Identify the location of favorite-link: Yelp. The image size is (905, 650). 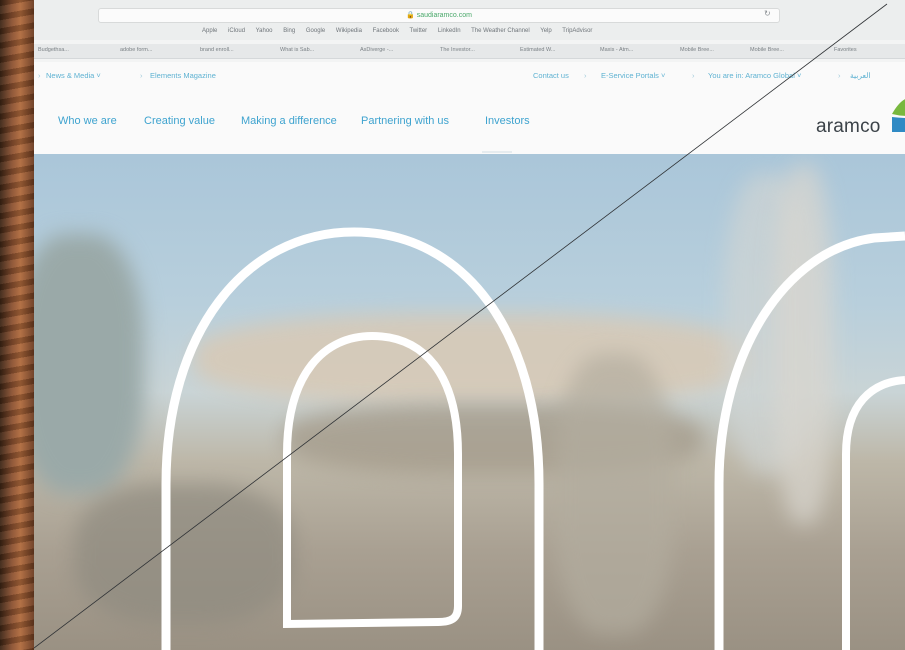
(545, 31).